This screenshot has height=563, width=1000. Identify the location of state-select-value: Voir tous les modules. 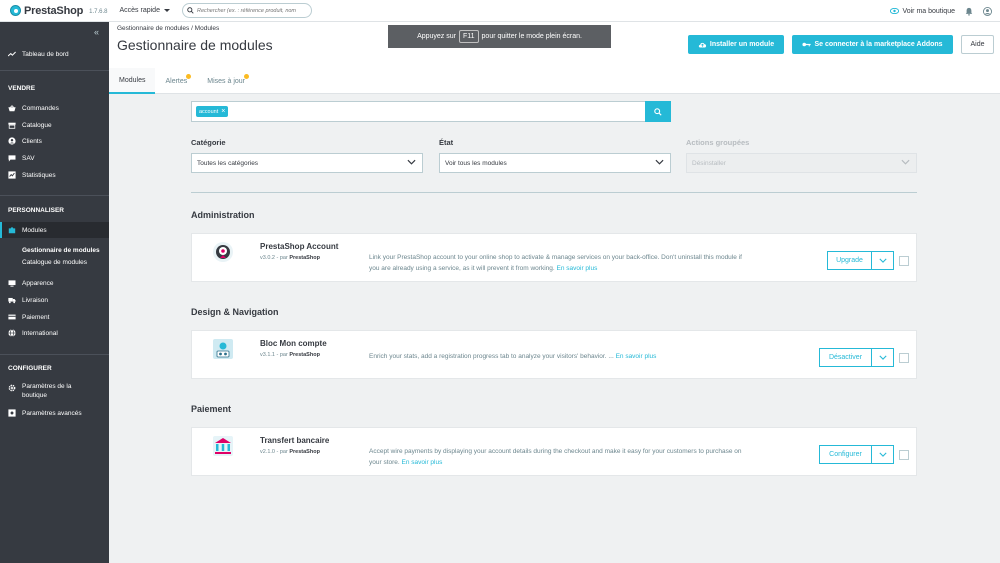
(476, 163).